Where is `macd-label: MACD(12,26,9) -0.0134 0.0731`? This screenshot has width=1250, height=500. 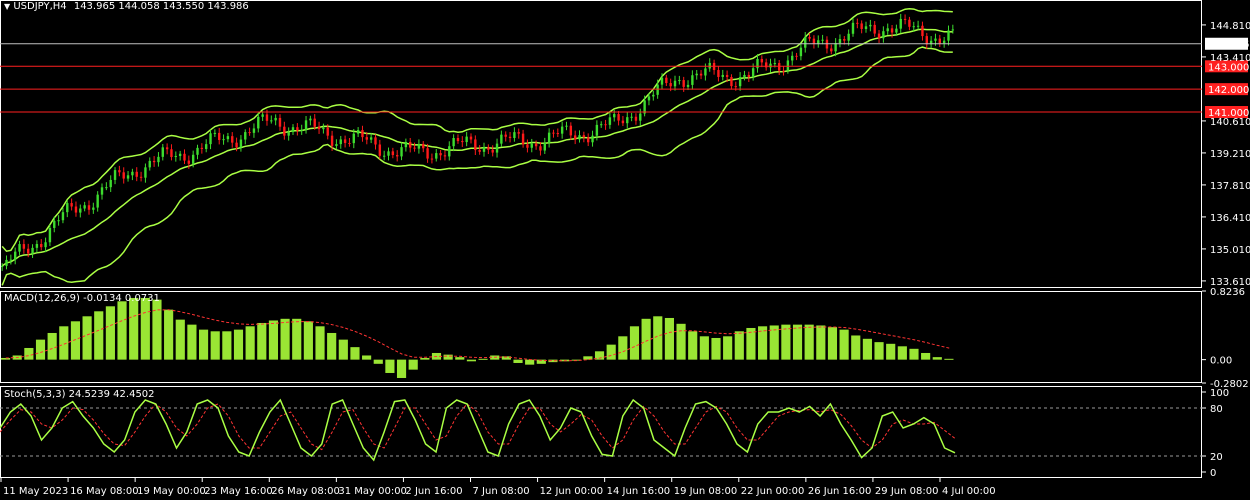
macd-label: MACD(12,26,9) -0.0134 0.0731 is located at coordinates (82, 298).